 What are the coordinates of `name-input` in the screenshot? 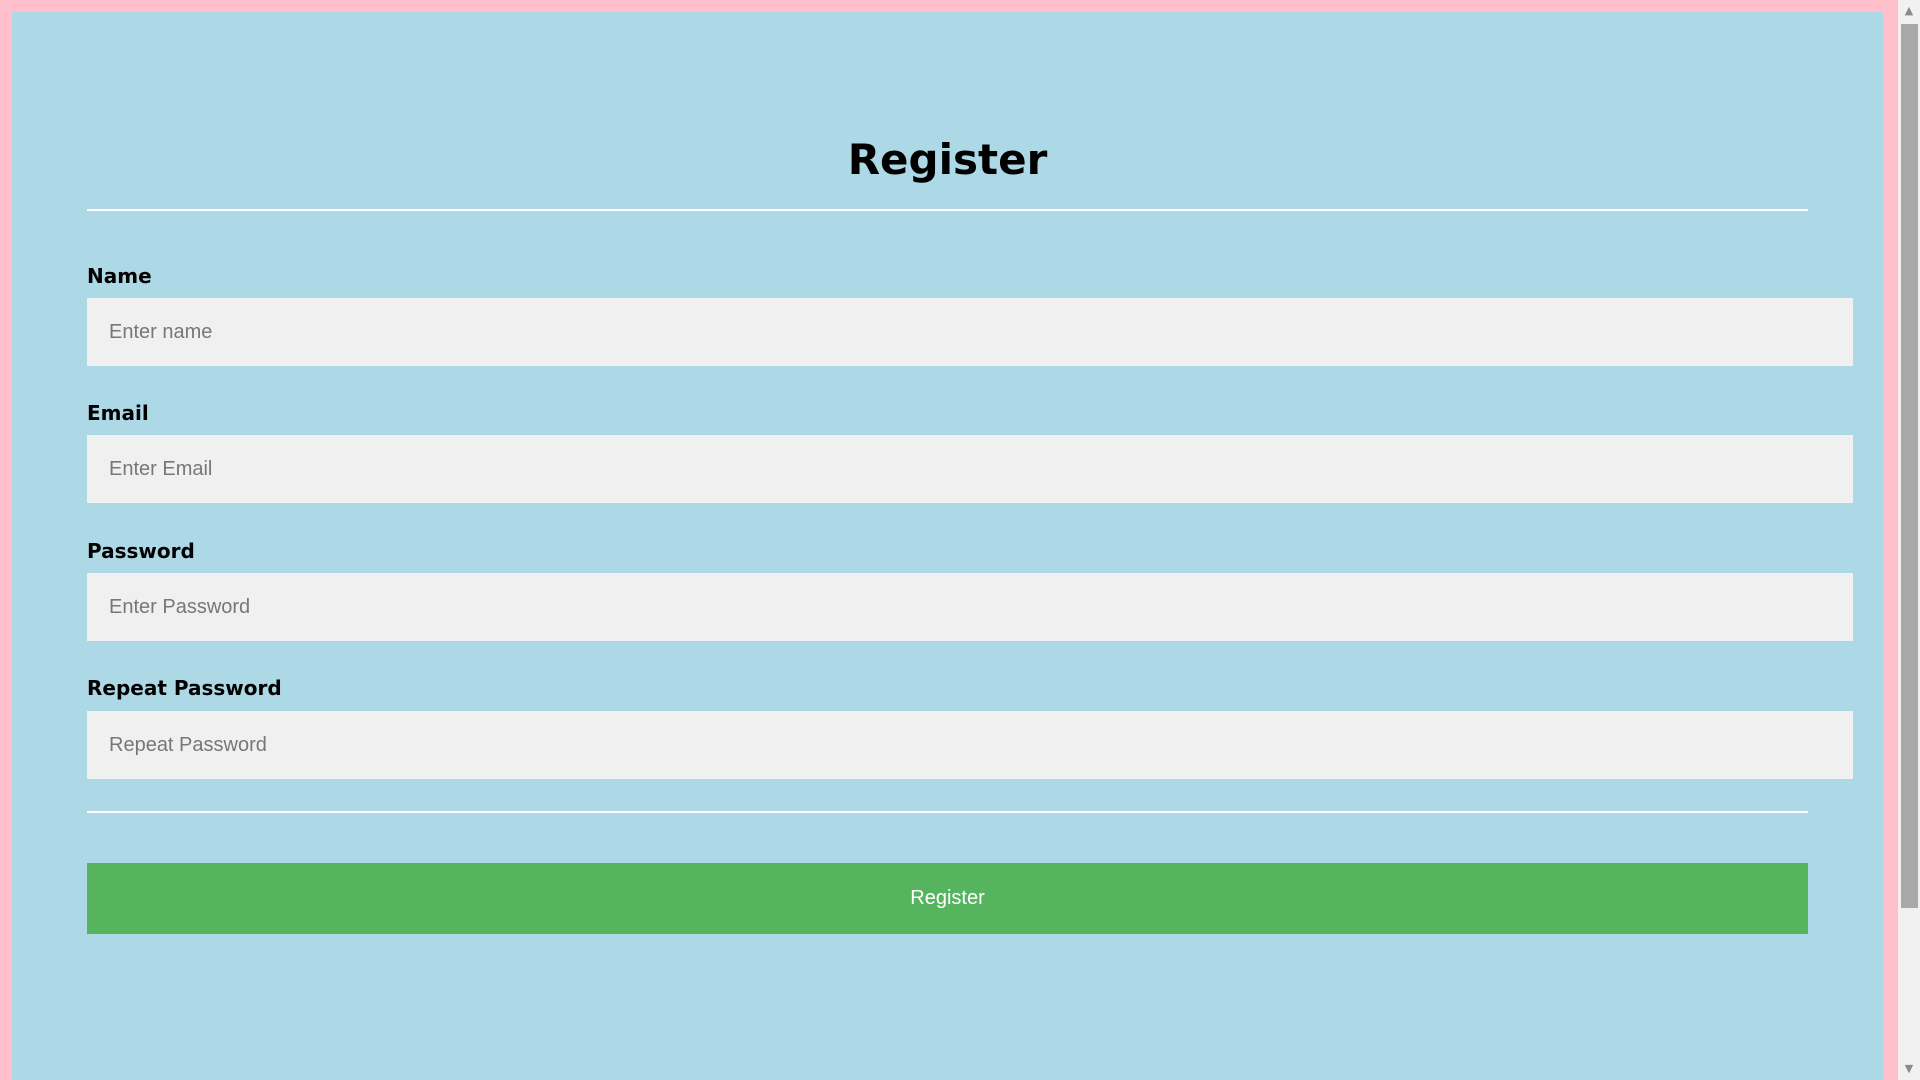 It's located at (970, 332).